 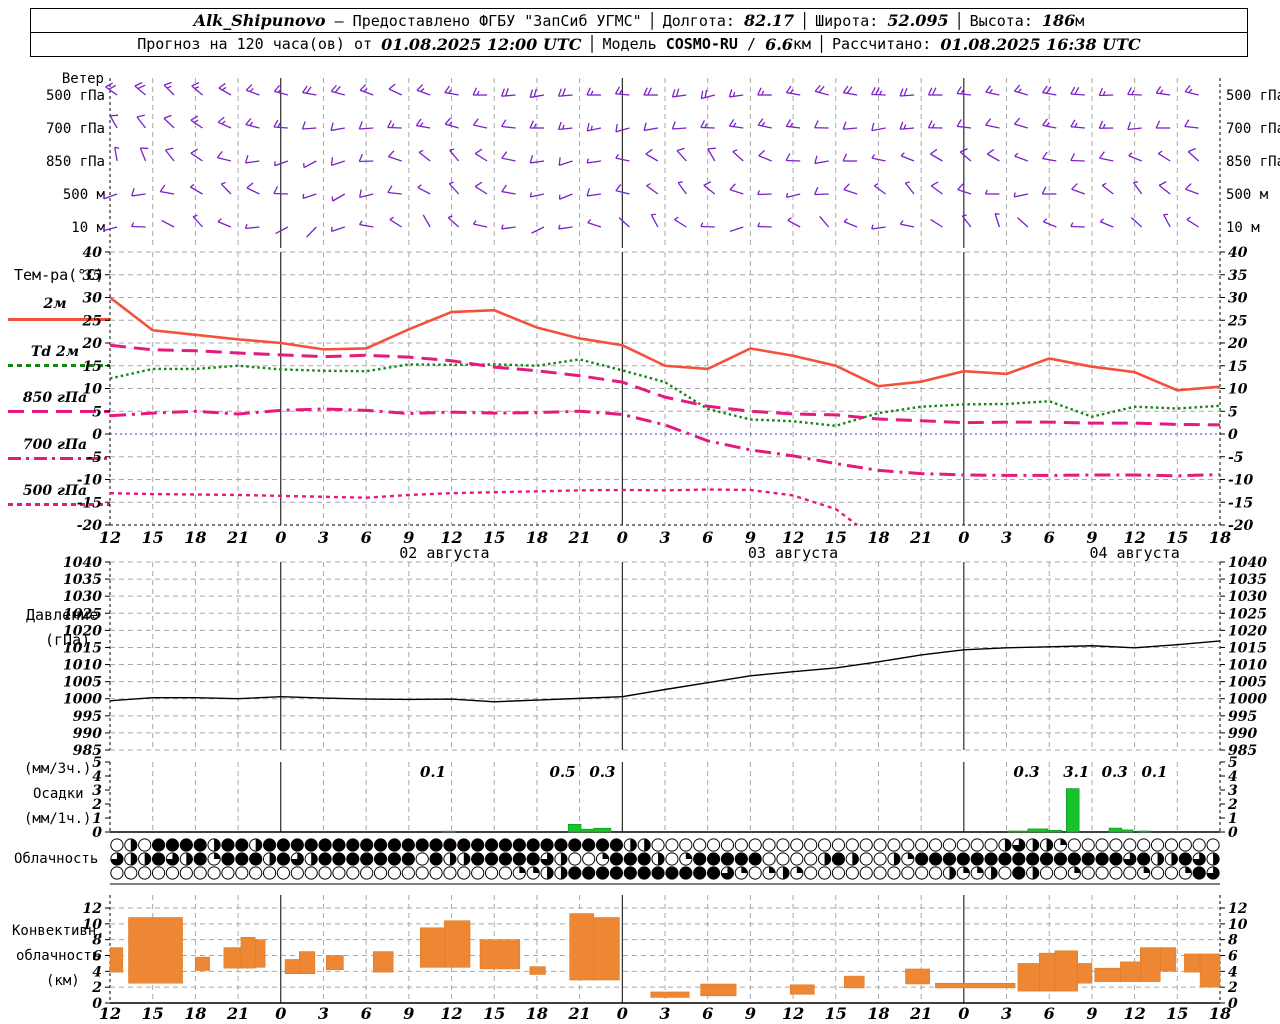 What do you see at coordinates (794, 798) in the screenshot?
I see `precip-bars: 0.1 0.5 0.3 0.3 3.1 0.3 0.1` at bounding box center [794, 798].